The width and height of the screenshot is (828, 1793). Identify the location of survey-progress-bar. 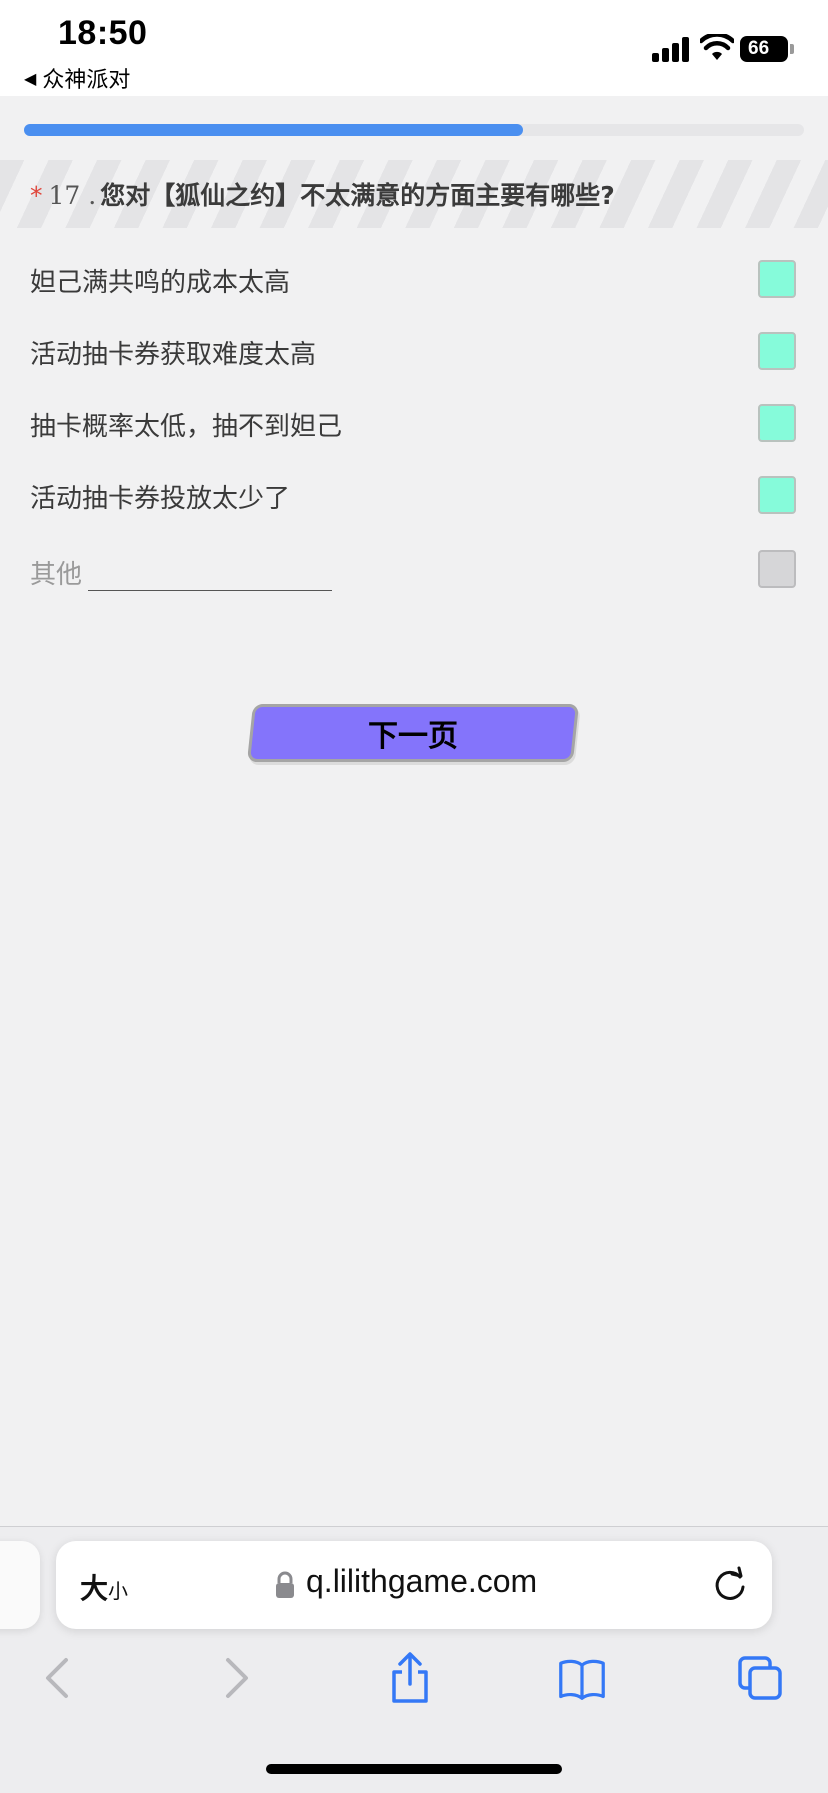
(414, 130).